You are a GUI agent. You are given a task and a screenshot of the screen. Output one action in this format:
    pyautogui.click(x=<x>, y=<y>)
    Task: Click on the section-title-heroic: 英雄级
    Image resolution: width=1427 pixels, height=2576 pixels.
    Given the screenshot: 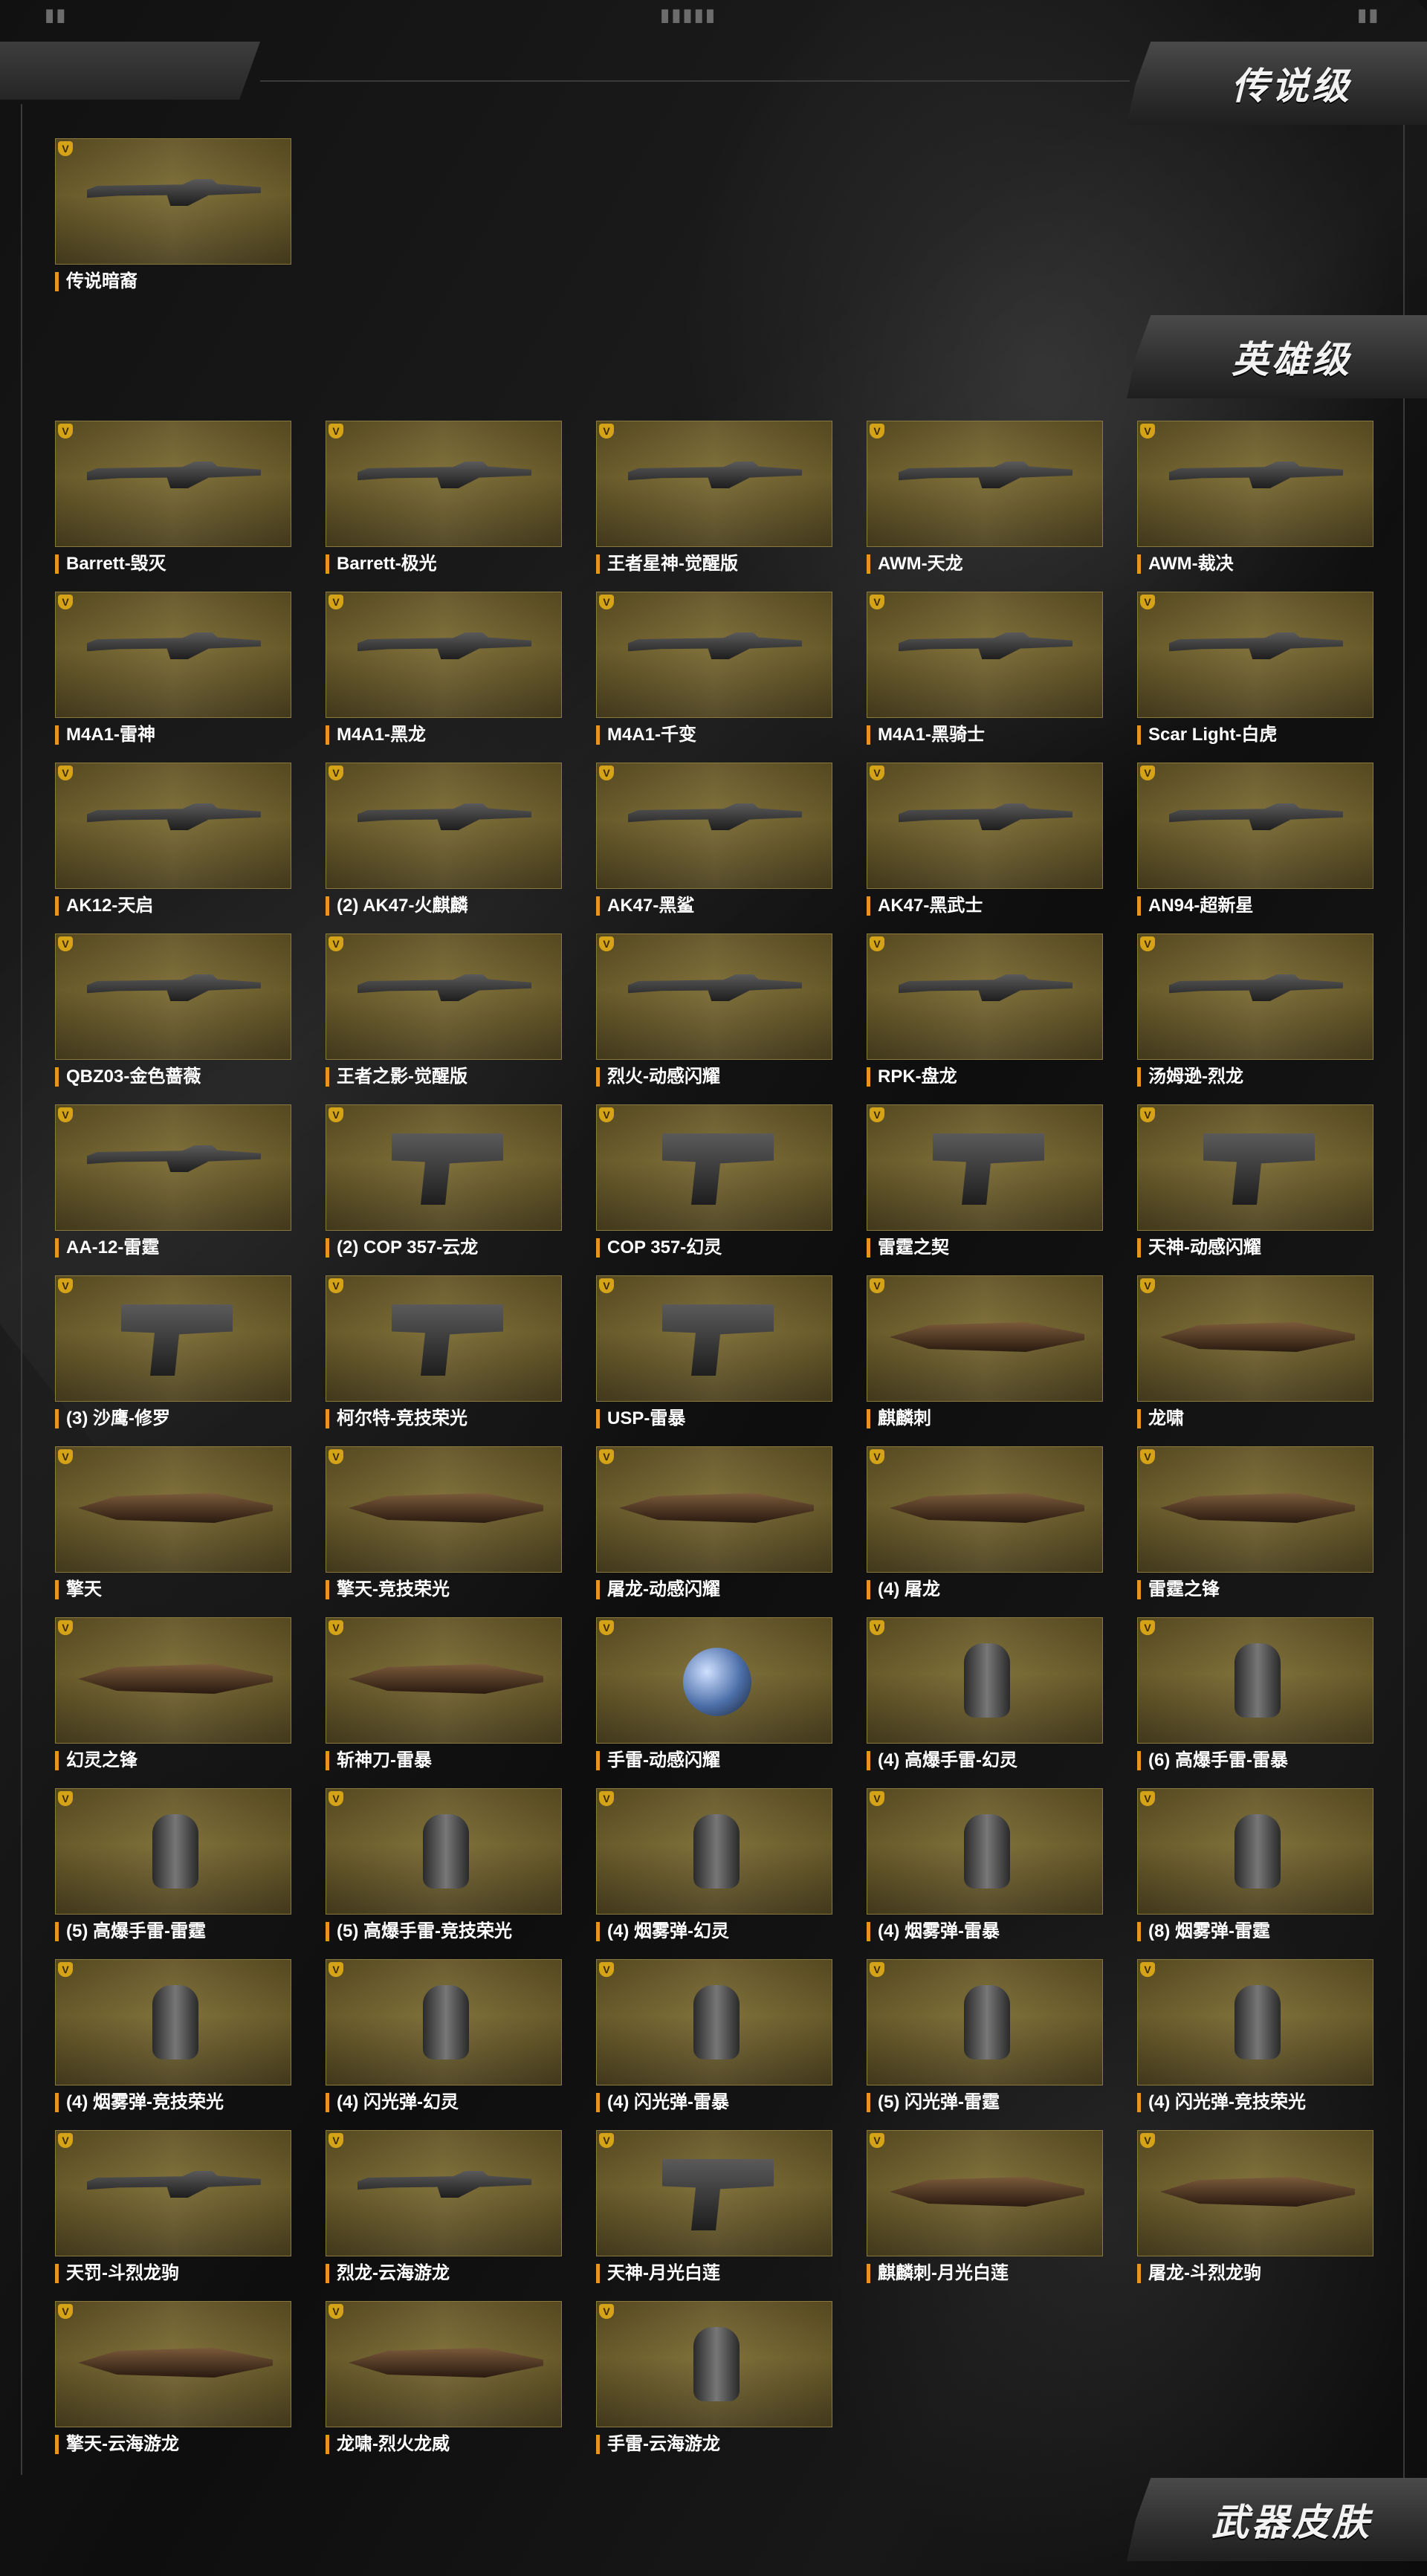 What is the action you would take?
    pyautogui.click(x=1292, y=359)
    